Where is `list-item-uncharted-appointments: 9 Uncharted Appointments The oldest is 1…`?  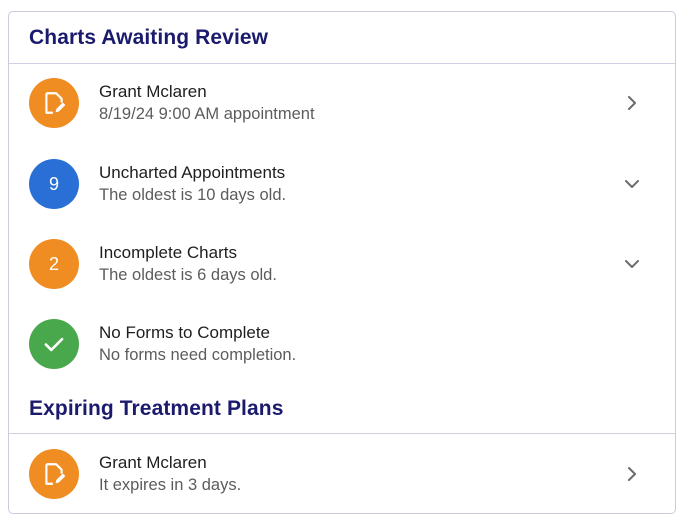 list-item-uncharted-appointments: 9 Uncharted Appointments The oldest is 1… is located at coordinates (342, 184).